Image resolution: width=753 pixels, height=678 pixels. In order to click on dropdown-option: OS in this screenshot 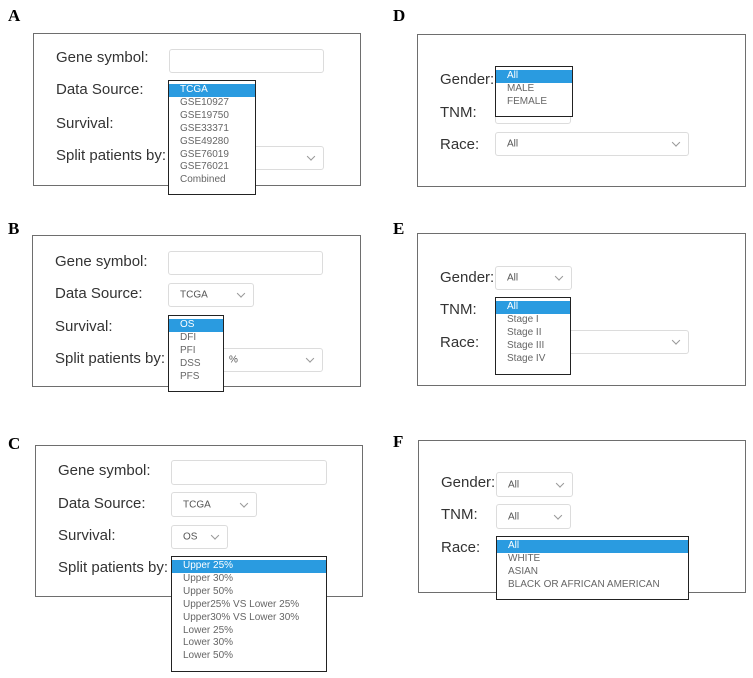, I will do `click(196, 325)`.